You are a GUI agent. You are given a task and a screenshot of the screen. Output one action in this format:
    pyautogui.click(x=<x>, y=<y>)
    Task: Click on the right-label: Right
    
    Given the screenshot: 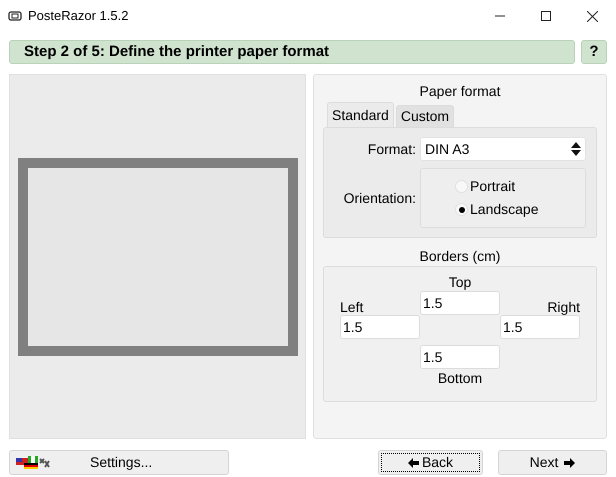 What is the action you would take?
    pyautogui.click(x=563, y=307)
    